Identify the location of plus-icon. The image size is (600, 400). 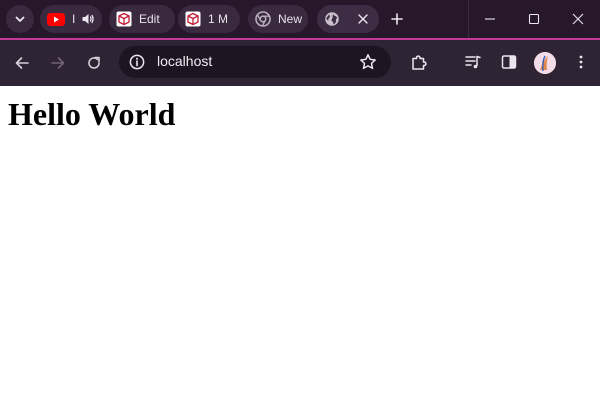
(397, 19).